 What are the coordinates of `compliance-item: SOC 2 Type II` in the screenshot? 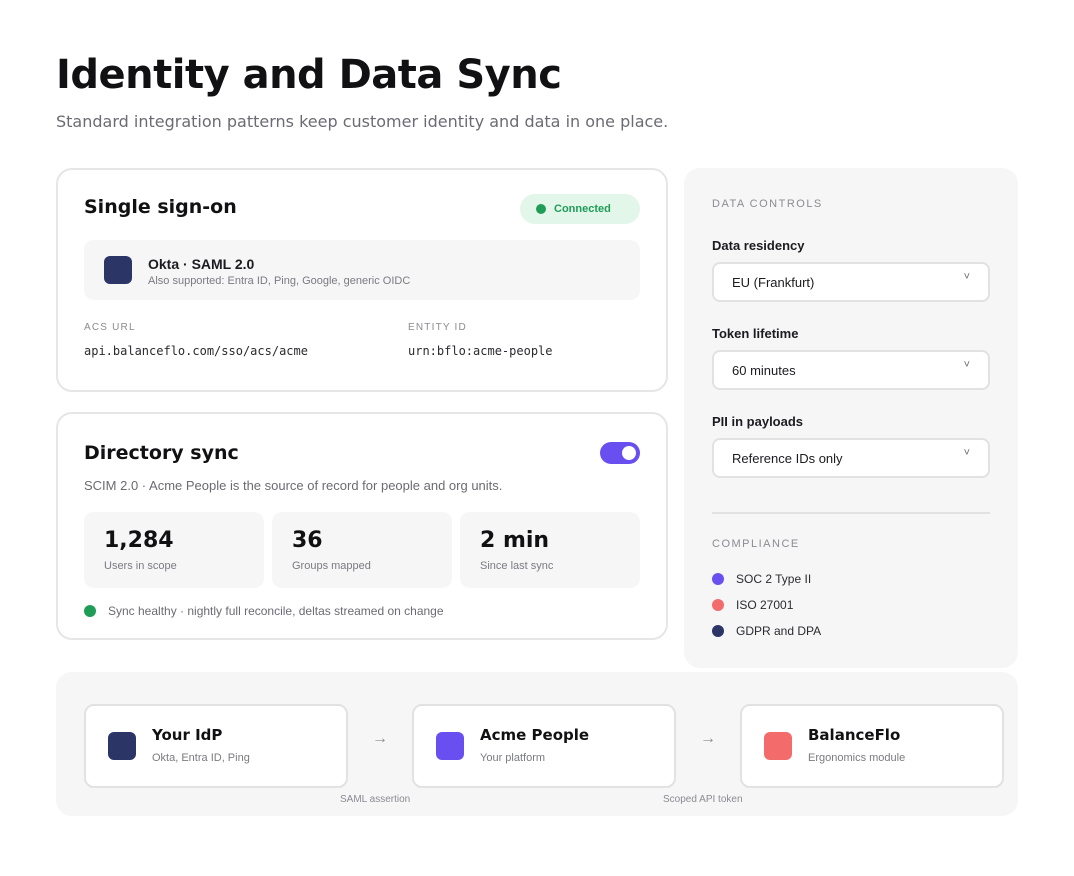 It's located at (761, 579).